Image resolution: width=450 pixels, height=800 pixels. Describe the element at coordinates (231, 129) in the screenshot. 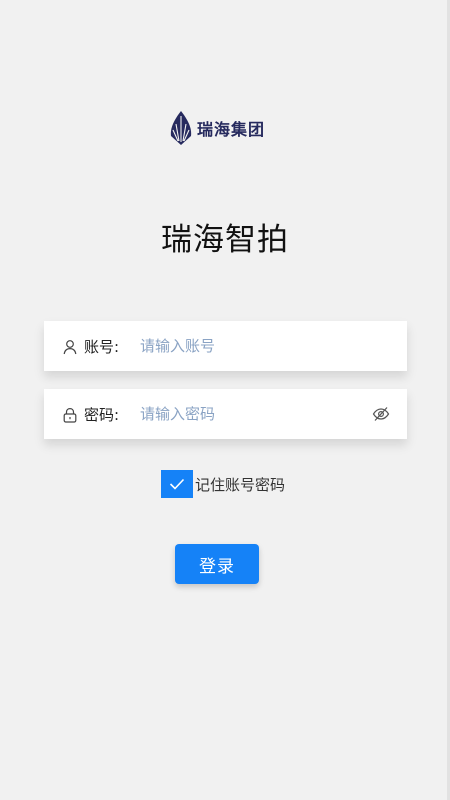

I see `brand-logo-text: 瑞海集团` at that location.